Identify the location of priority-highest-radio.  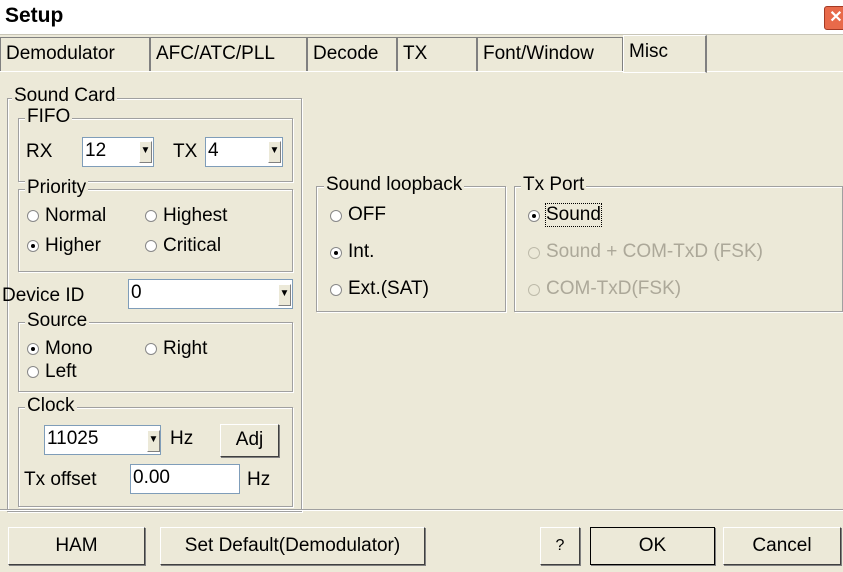
(151, 216).